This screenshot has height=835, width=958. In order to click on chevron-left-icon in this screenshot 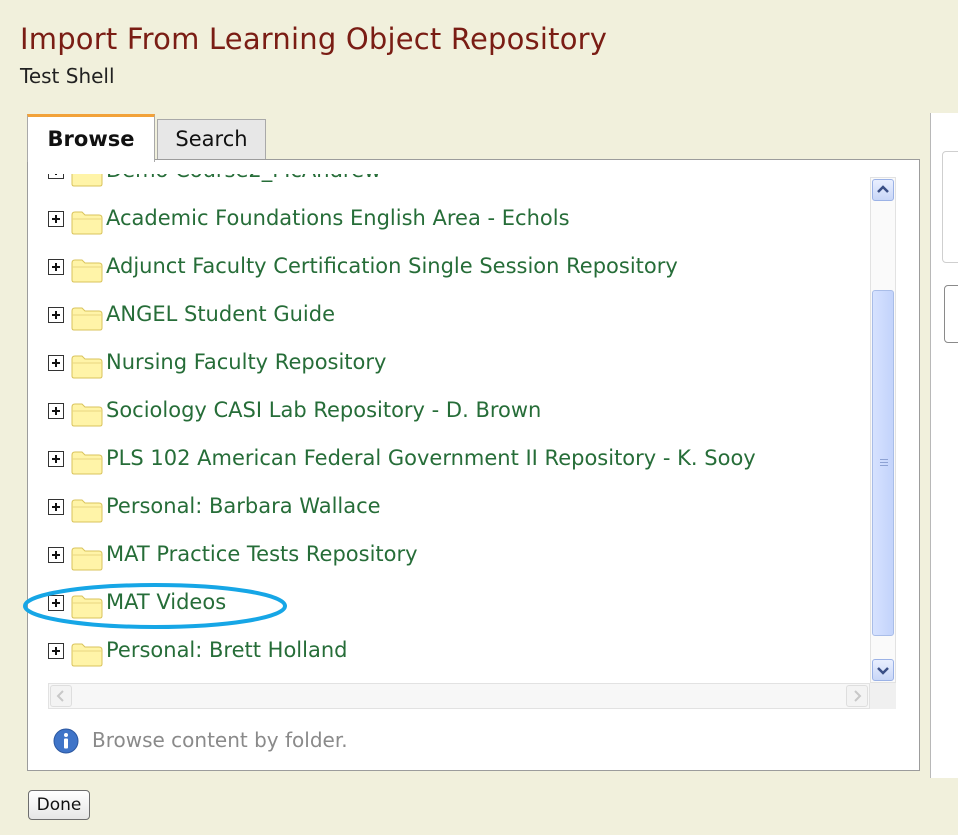, I will do `click(60, 696)`.